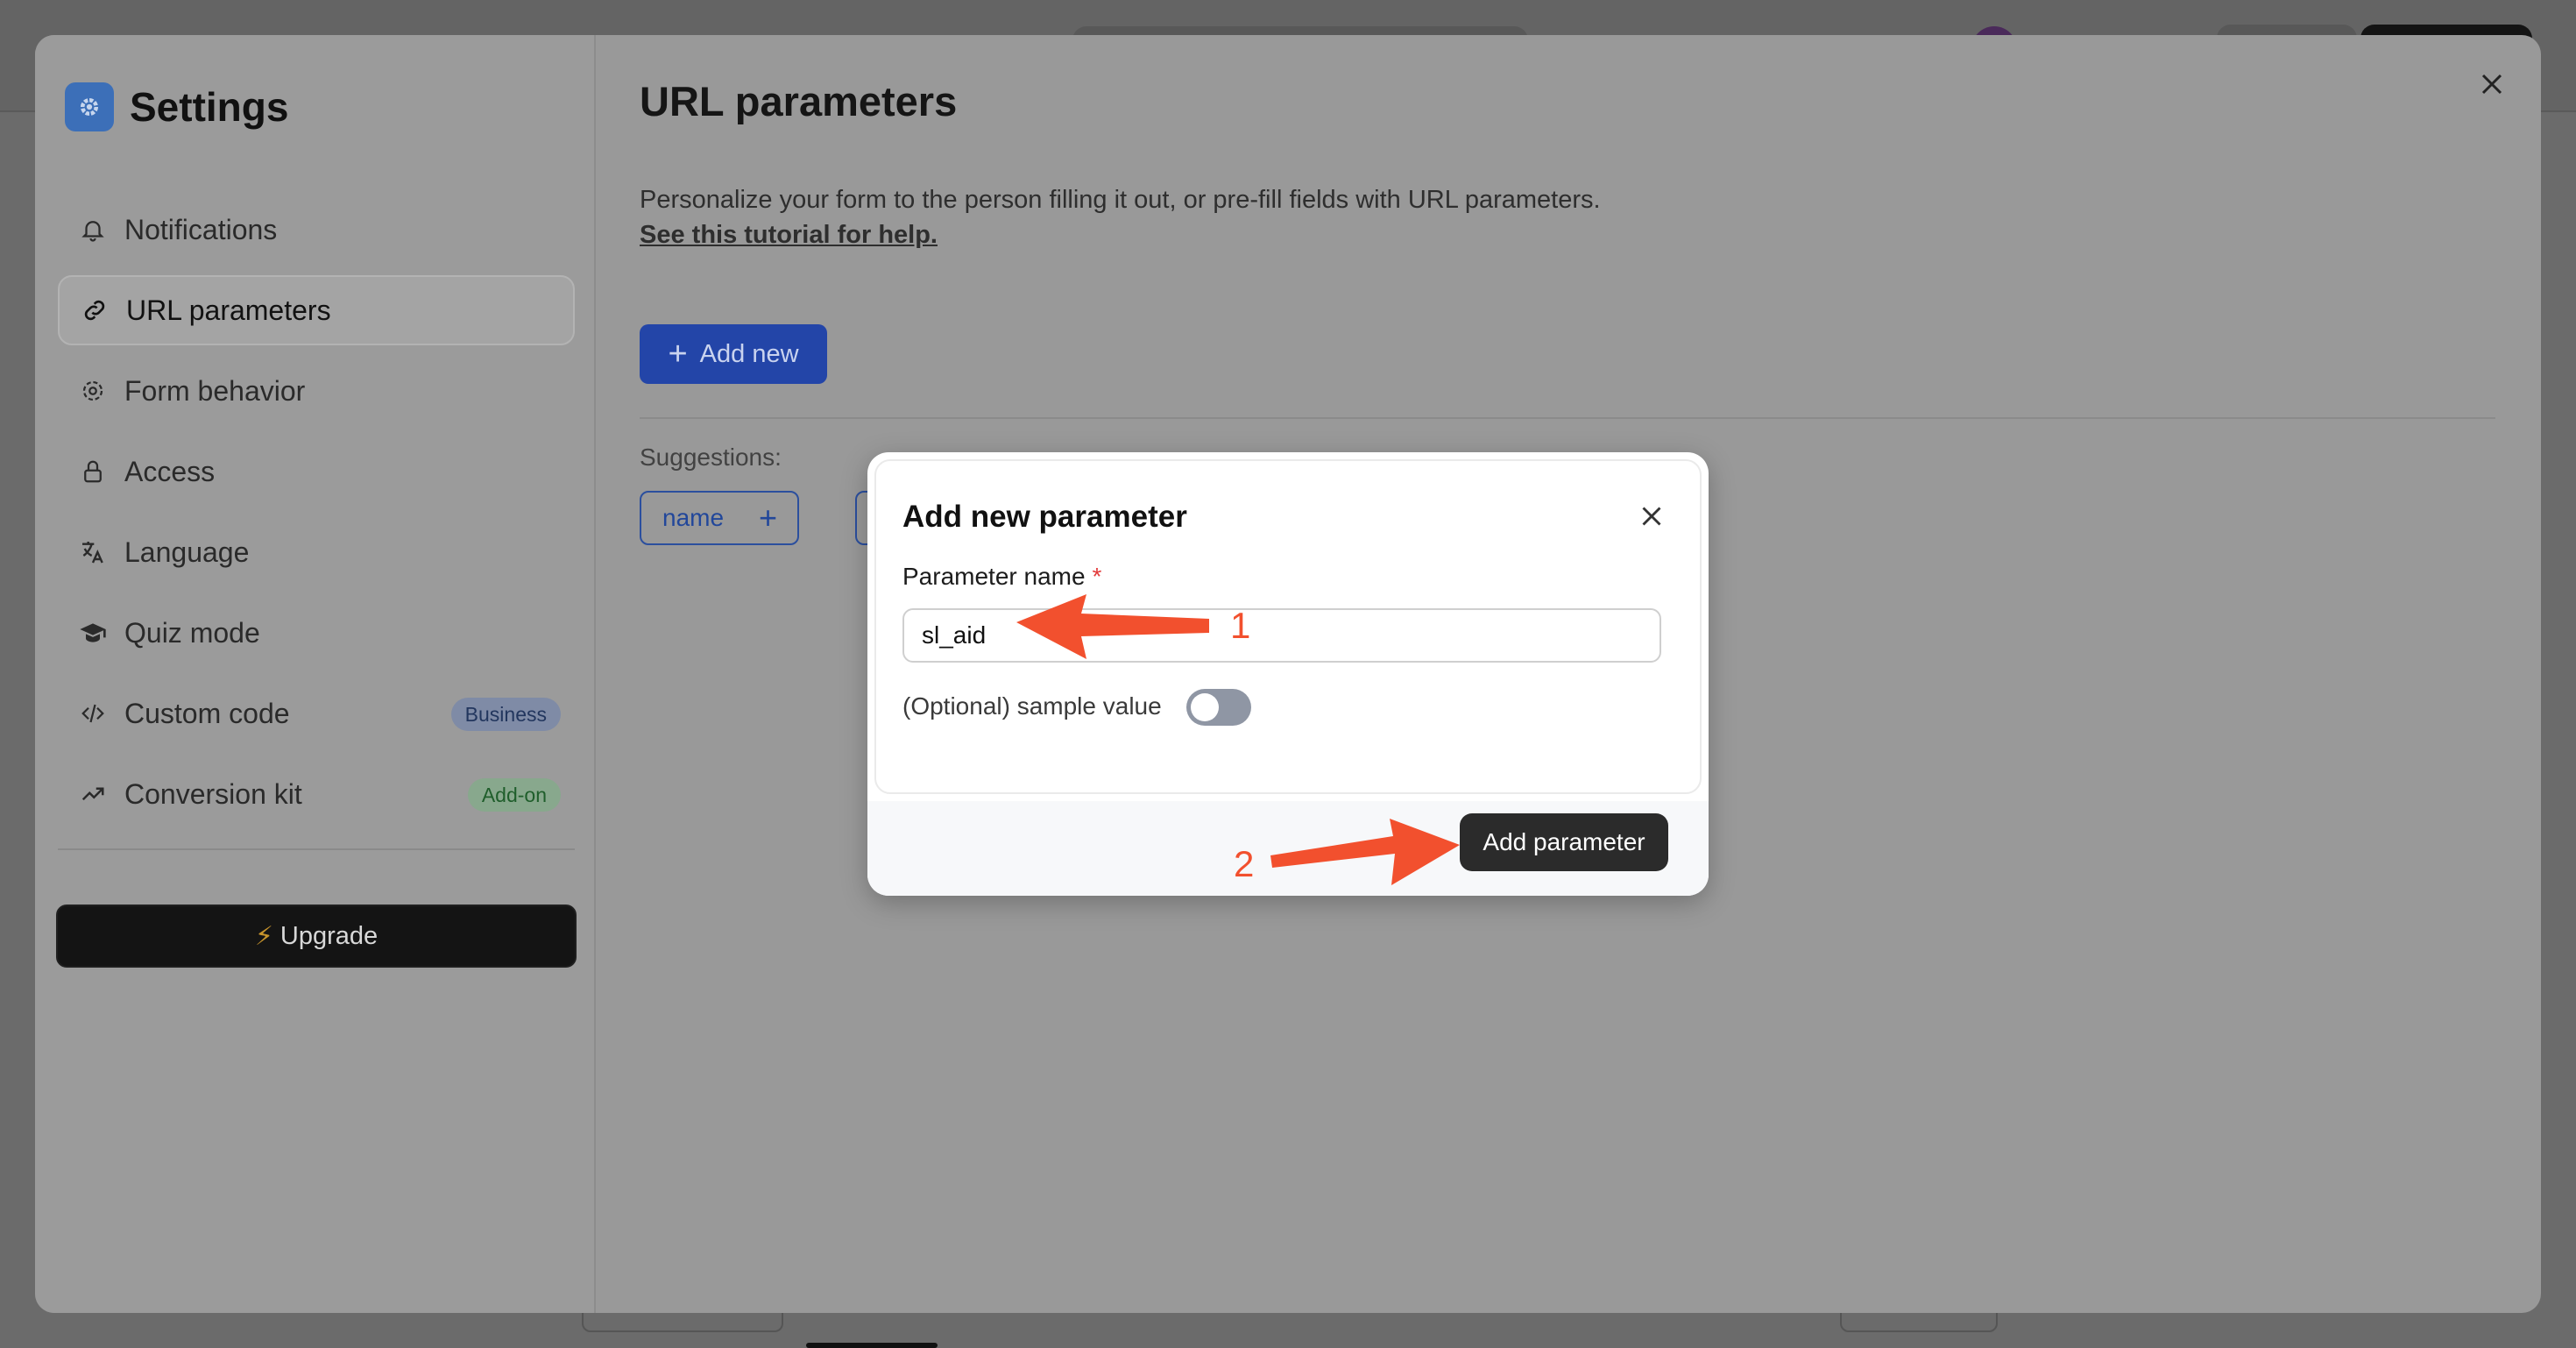 This screenshot has height=1348, width=2576. I want to click on settings-header: Settings, so click(176, 106).